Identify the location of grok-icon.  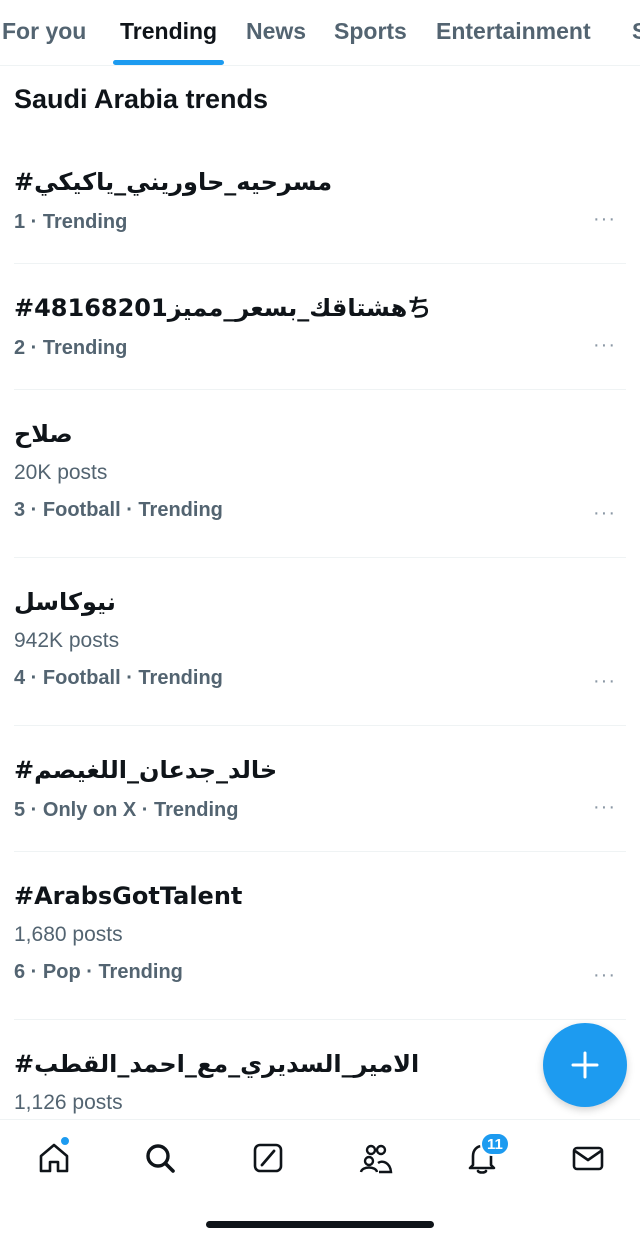
(268, 1158).